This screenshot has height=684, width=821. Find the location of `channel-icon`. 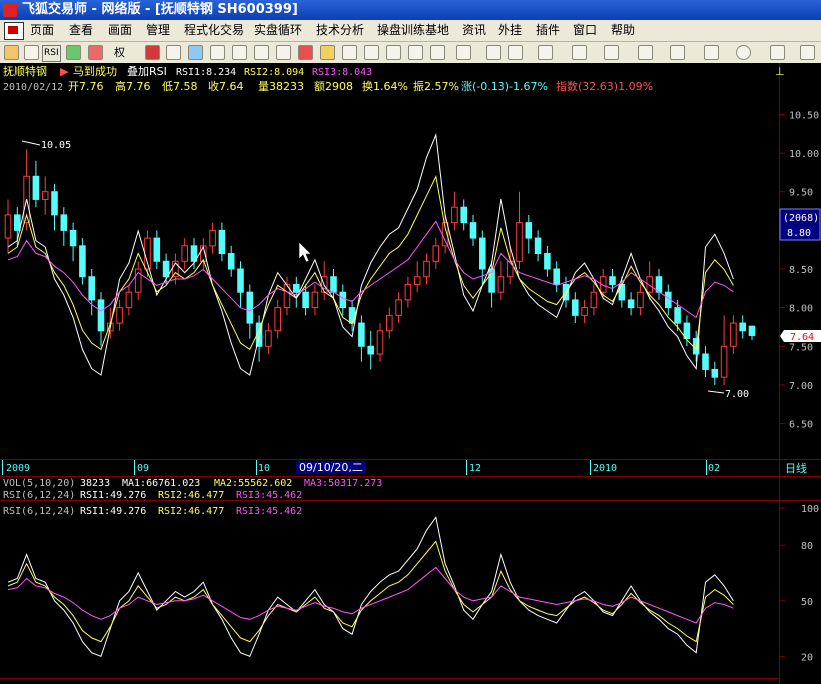

channel-icon is located at coordinates (645, 52).